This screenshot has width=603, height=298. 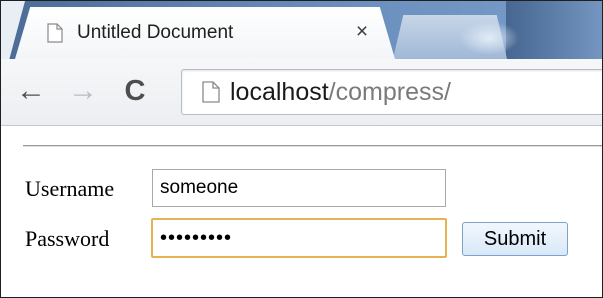 I want to click on password-label: Password, so click(x=67, y=238).